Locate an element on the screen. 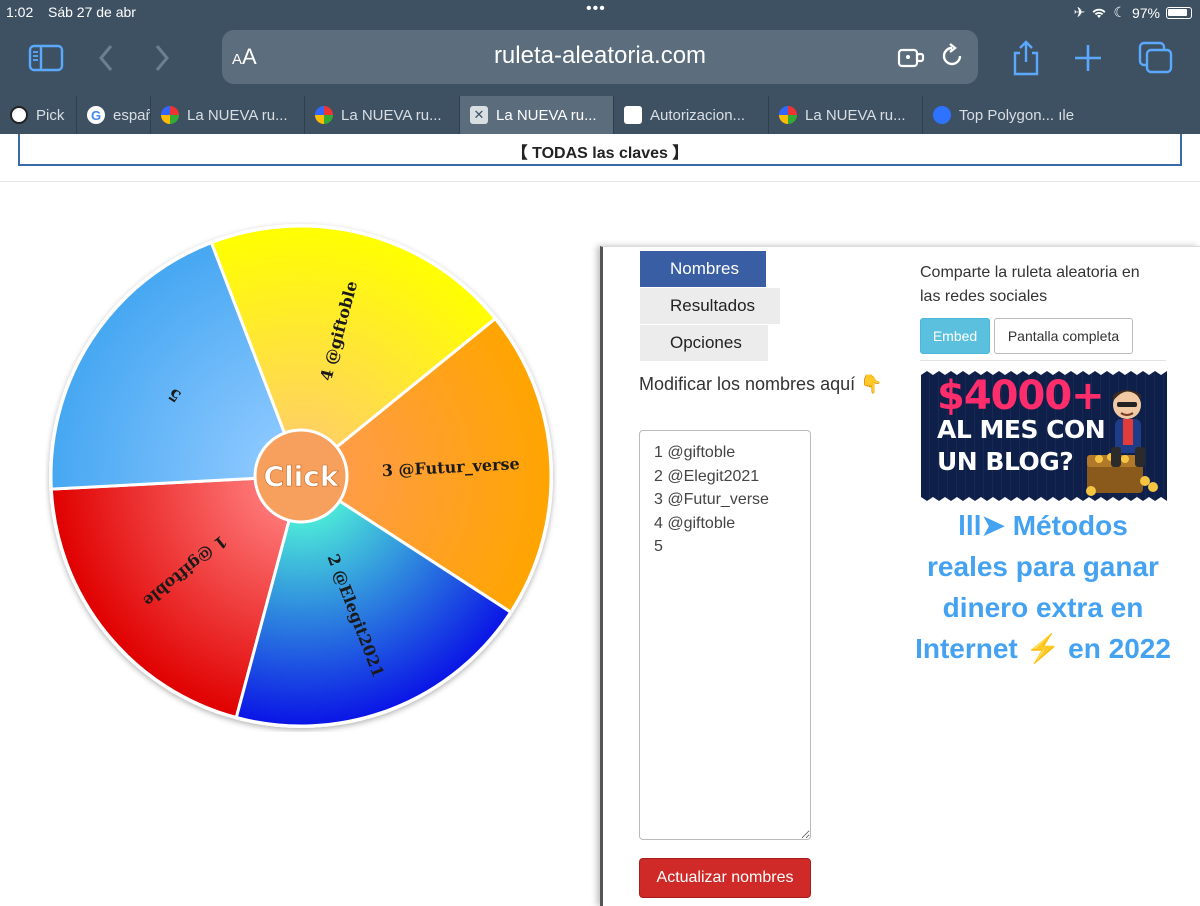 This screenshot has height=906, width=1200. ad-avatar-illustration is located at coordinates (1122, 443).